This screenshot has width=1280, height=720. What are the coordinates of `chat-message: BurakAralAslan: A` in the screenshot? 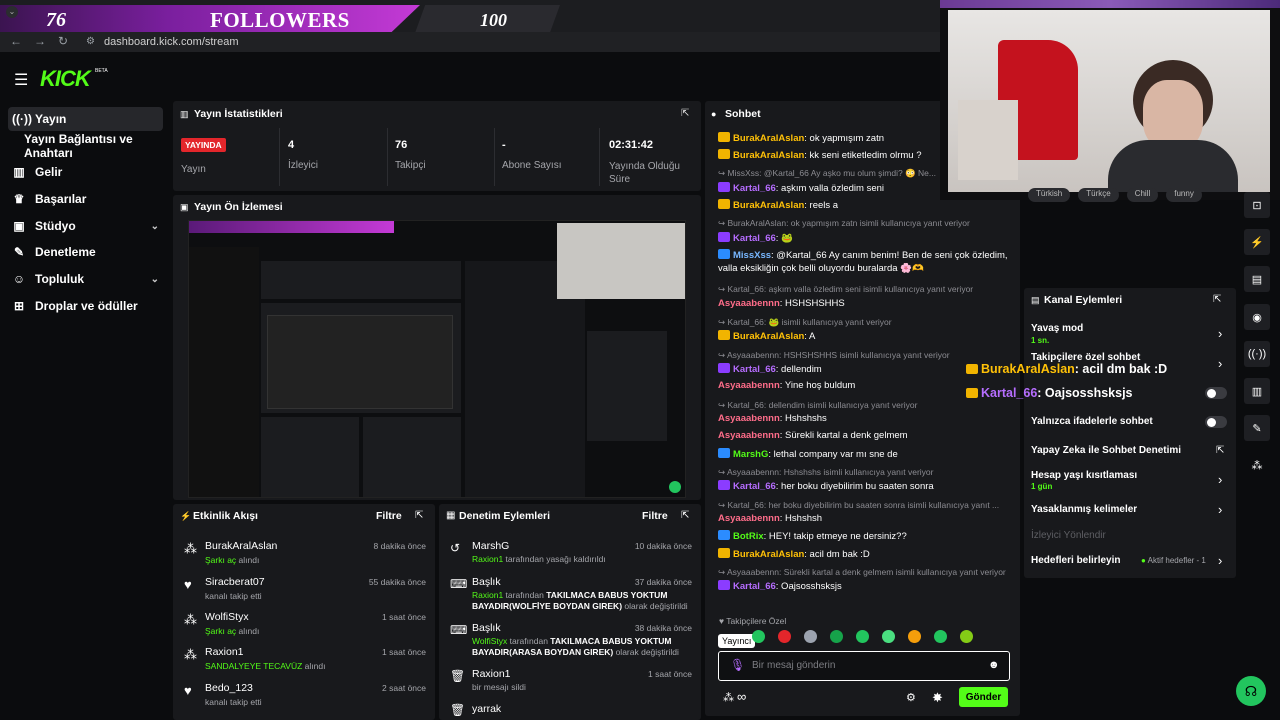 It's located at (864, 336).